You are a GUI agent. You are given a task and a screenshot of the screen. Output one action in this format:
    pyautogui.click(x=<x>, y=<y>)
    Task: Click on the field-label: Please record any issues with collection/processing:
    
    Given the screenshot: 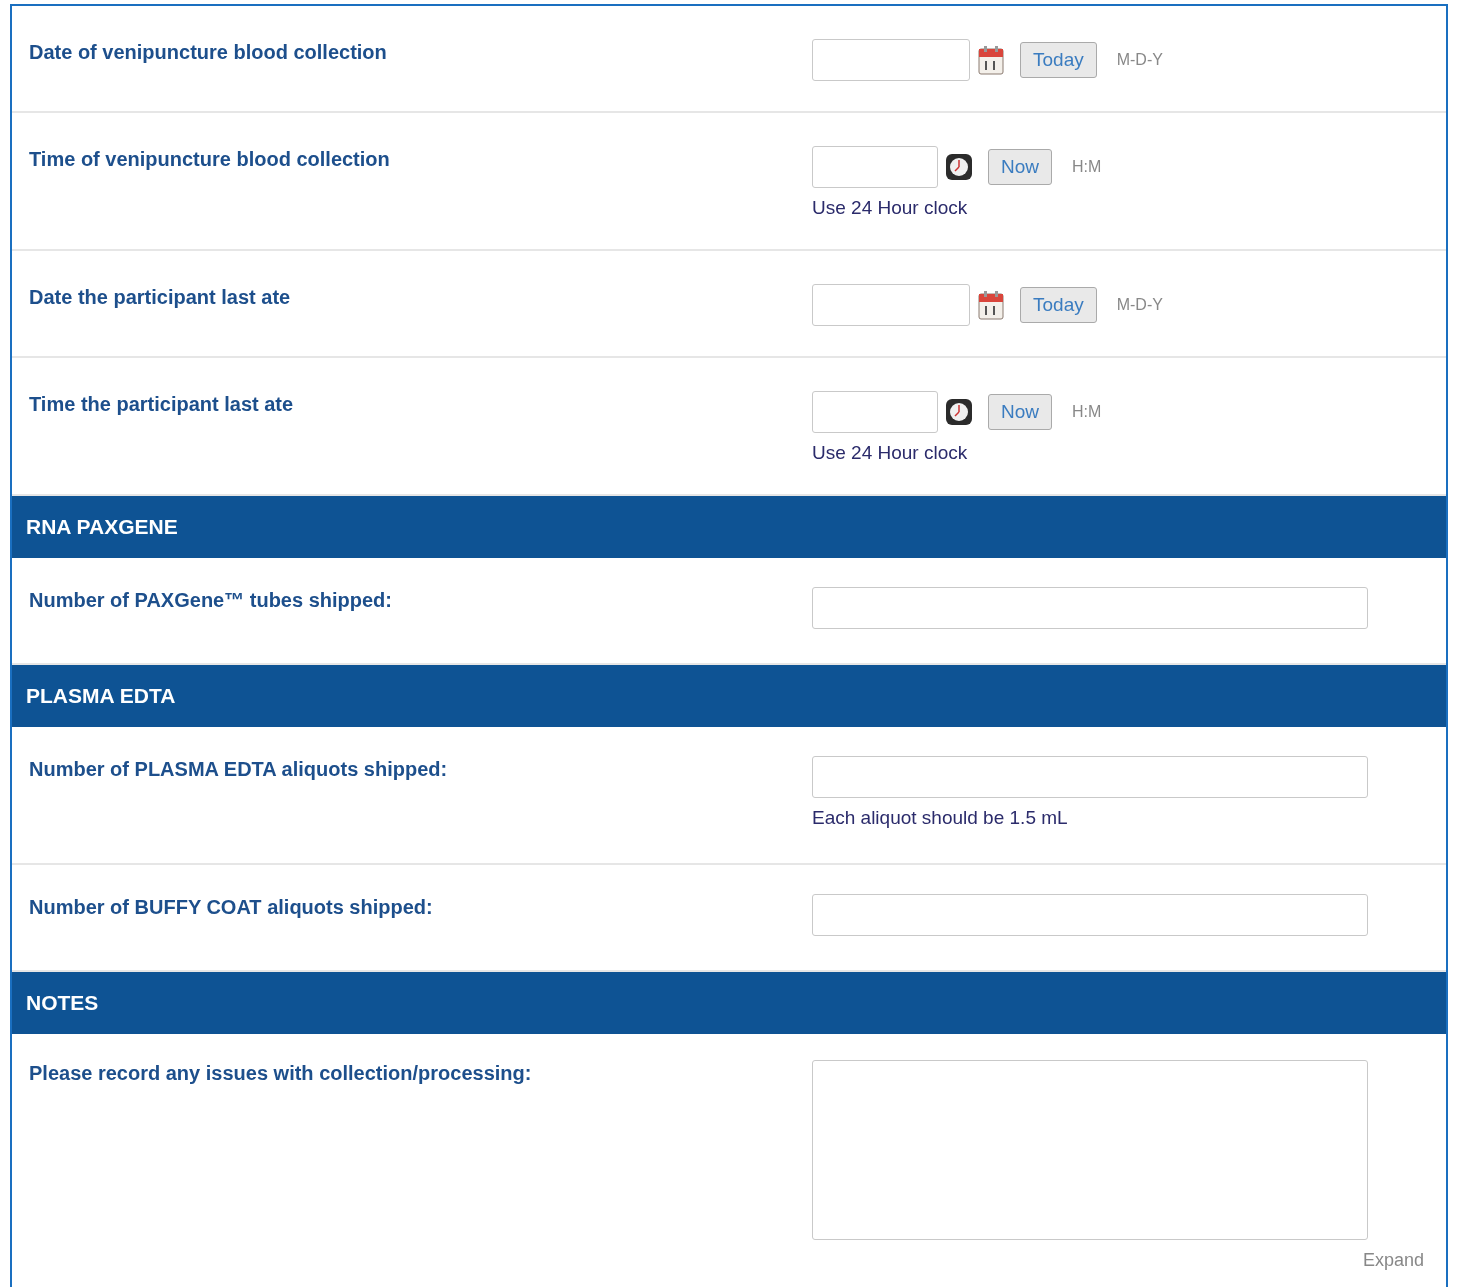 What is the action you would take?
    pyautogui.click(x=281, y=1073)
    